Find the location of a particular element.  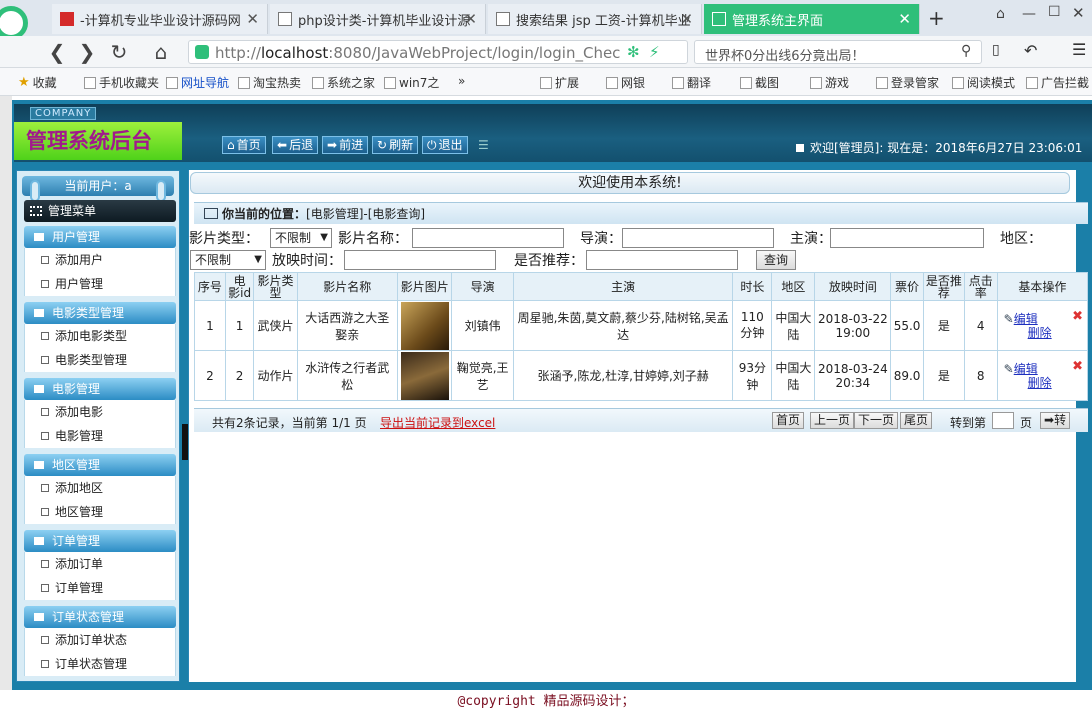

game-button: 游戏 is located at coordinates (829, 82).